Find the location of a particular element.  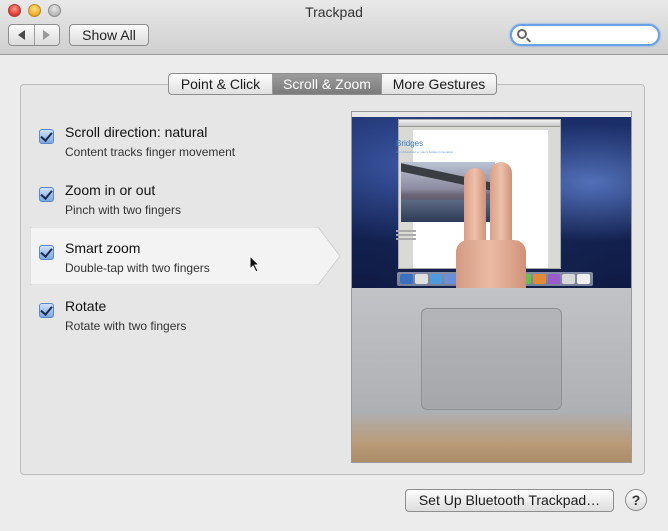

option-title: Zoom in or out is located at coordinates (110, 190).